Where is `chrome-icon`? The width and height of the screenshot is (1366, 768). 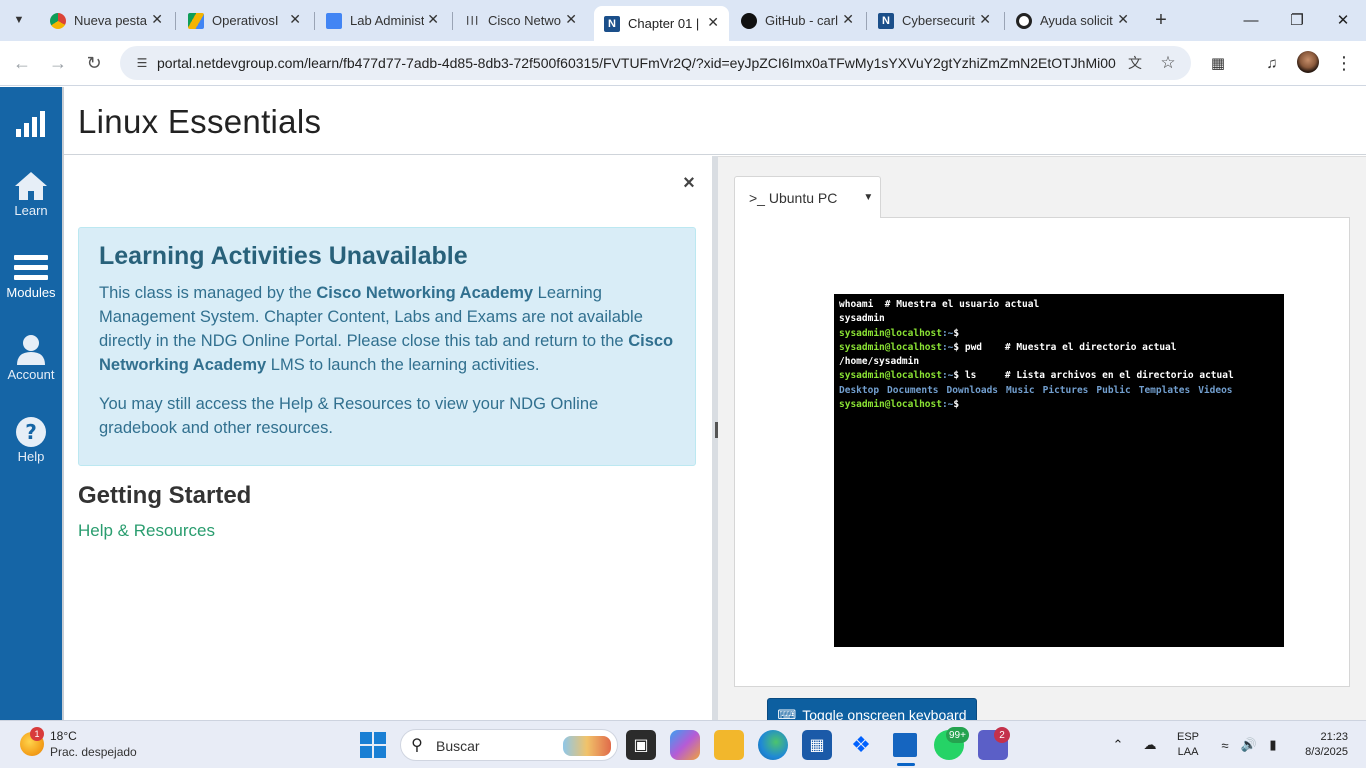 chrome-icon is located at coordinates (58, 20).